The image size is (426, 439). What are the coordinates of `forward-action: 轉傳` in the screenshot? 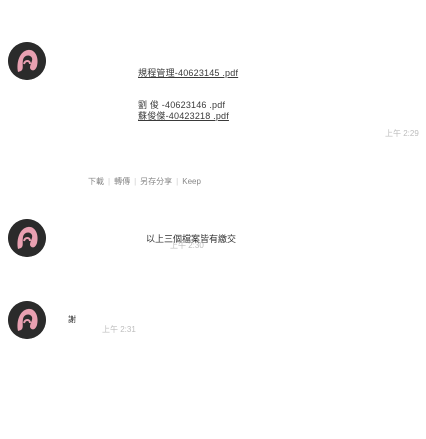 It's located at (122, 181).